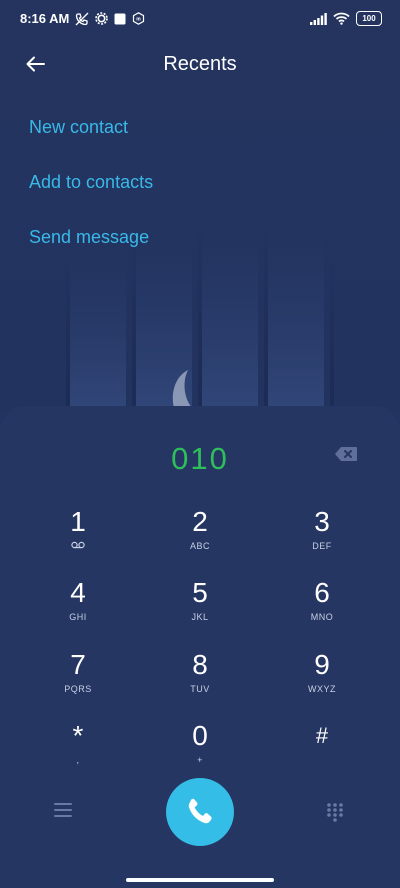  I want to click on key-7: 7 PQRS, so click(78, 680).